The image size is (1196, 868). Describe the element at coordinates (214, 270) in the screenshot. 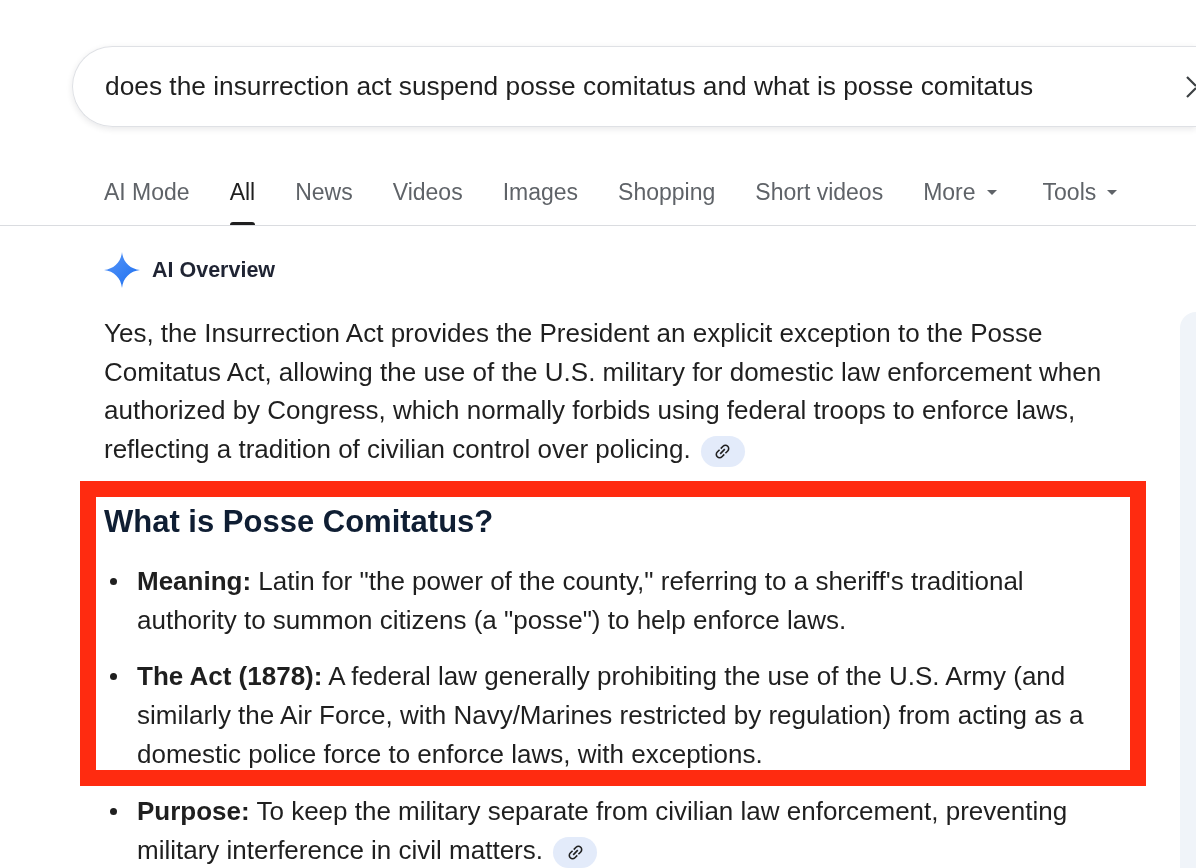

I see `overview-title: AI Overview` at that location.